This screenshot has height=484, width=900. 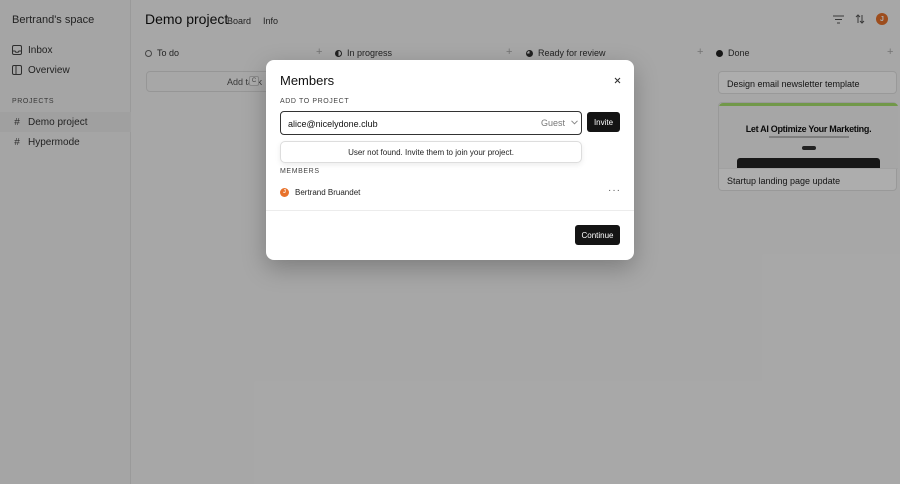 What do you see at coordinates (328, 192) in the screenshot?
I see `member-name: Bertrand Bruandet` at bounding box center [328, 192].